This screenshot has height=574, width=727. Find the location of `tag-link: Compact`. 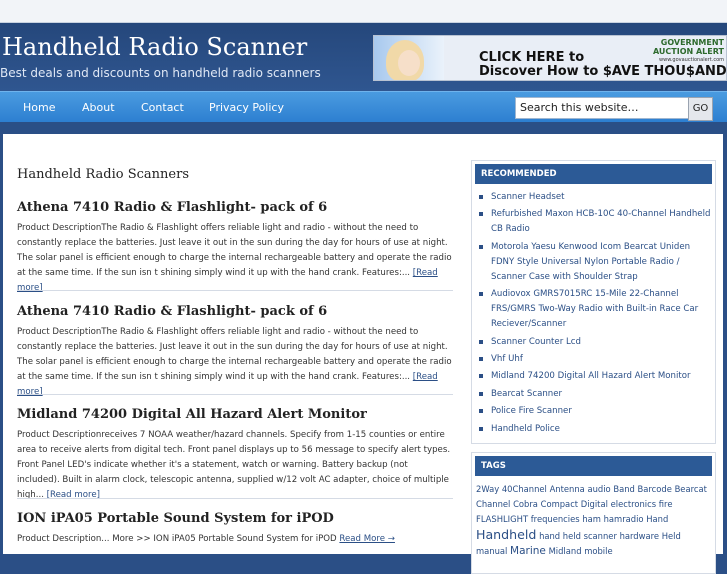

tag-link: Compact is located at coordinates (559, 504).